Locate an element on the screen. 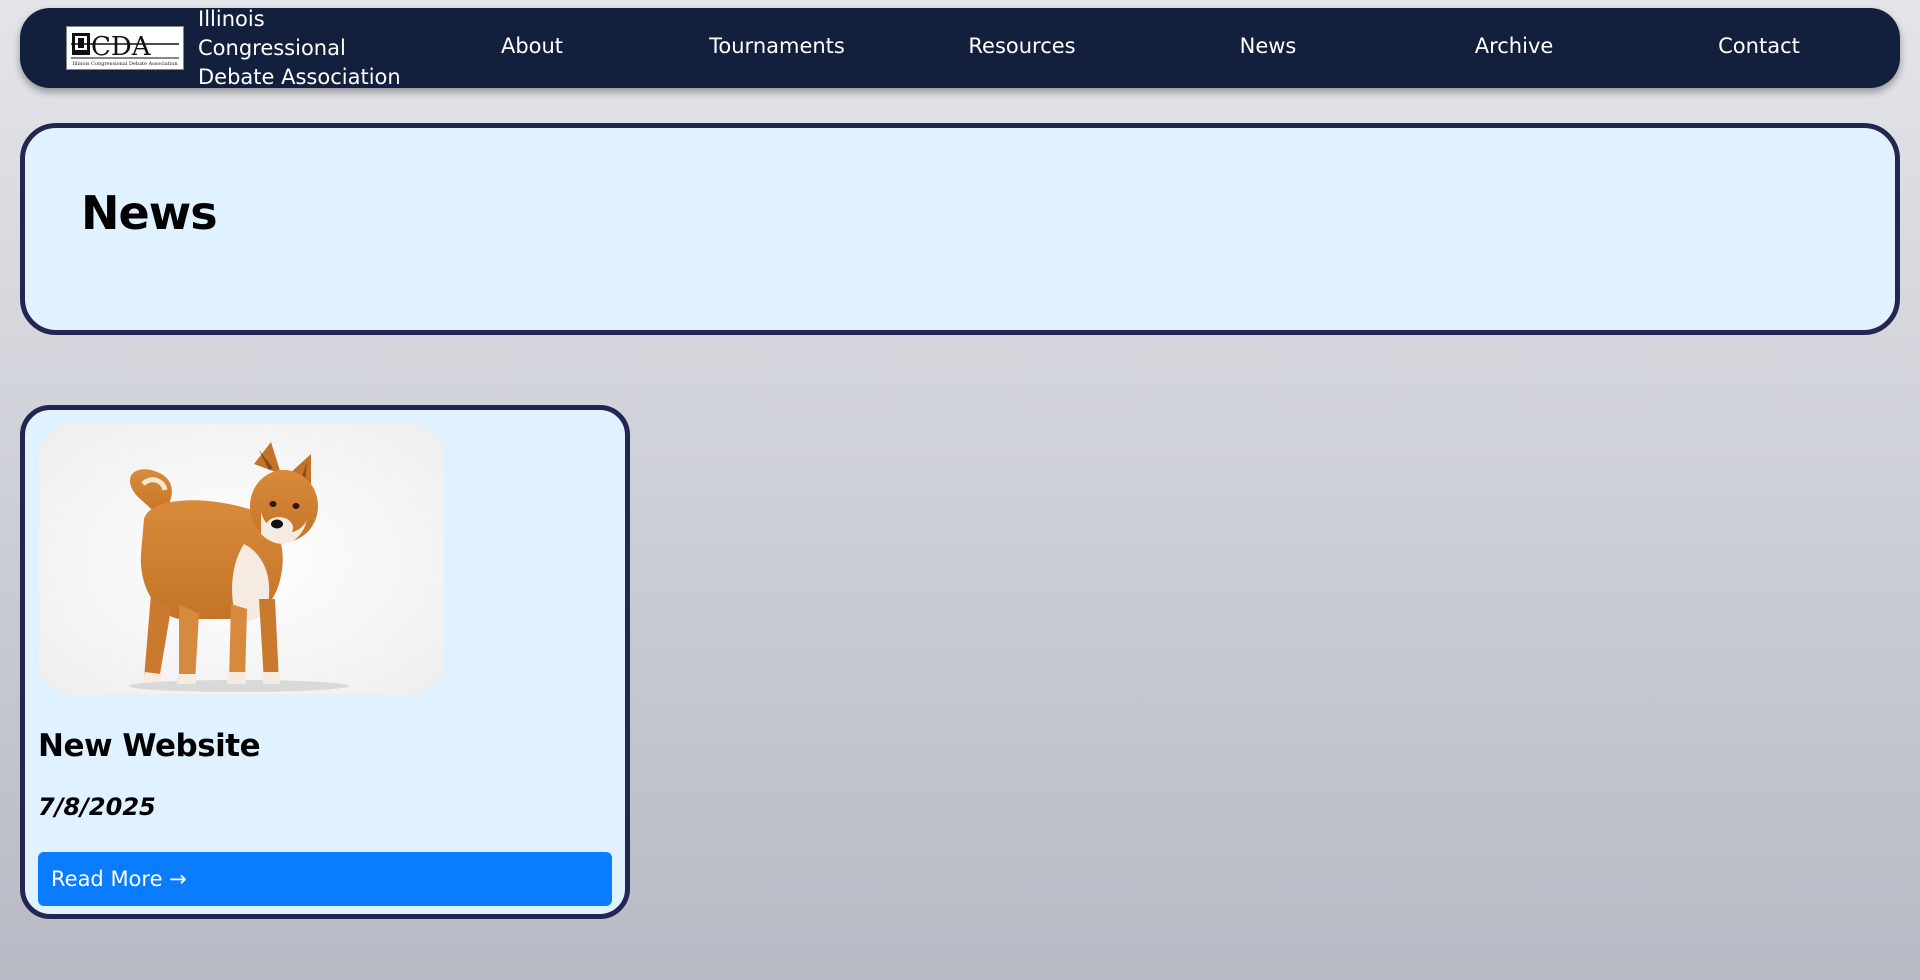 This screenshot has width=1920, height=980. news-card-image is located at coordinates (241, 559).